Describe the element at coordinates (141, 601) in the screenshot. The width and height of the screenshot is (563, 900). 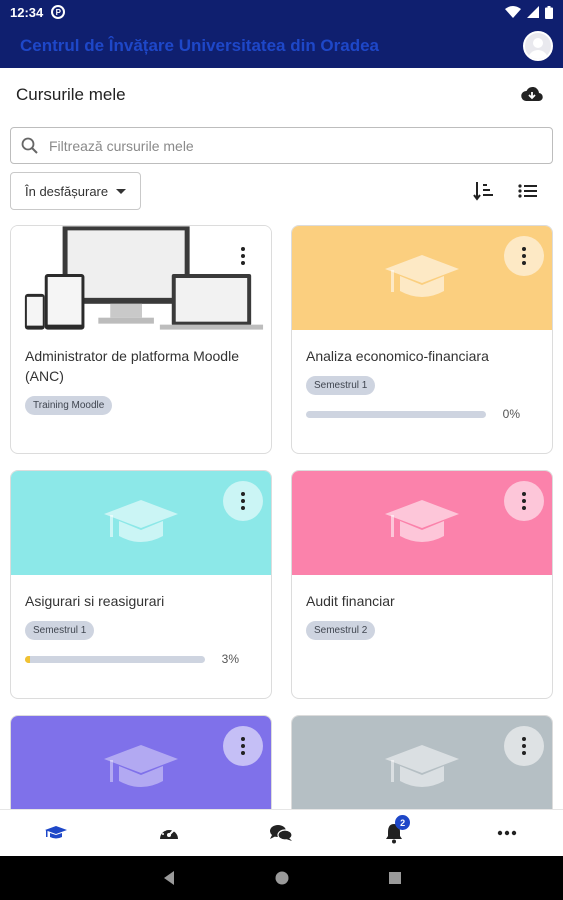
I see `course-name: Asigurari si reasigurari` at that location.